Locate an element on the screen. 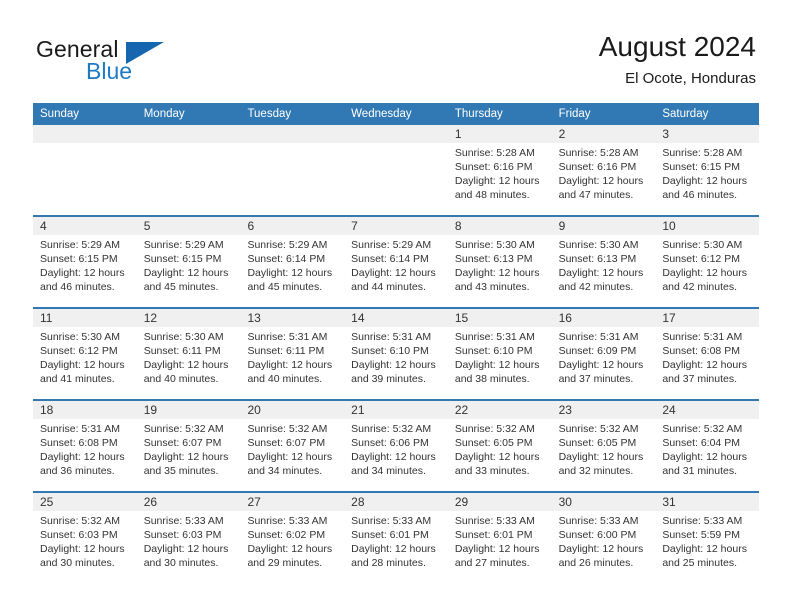 The width and height of the screenshot is (792, 612). day-number: 2 is located at coordinates (604, 134).